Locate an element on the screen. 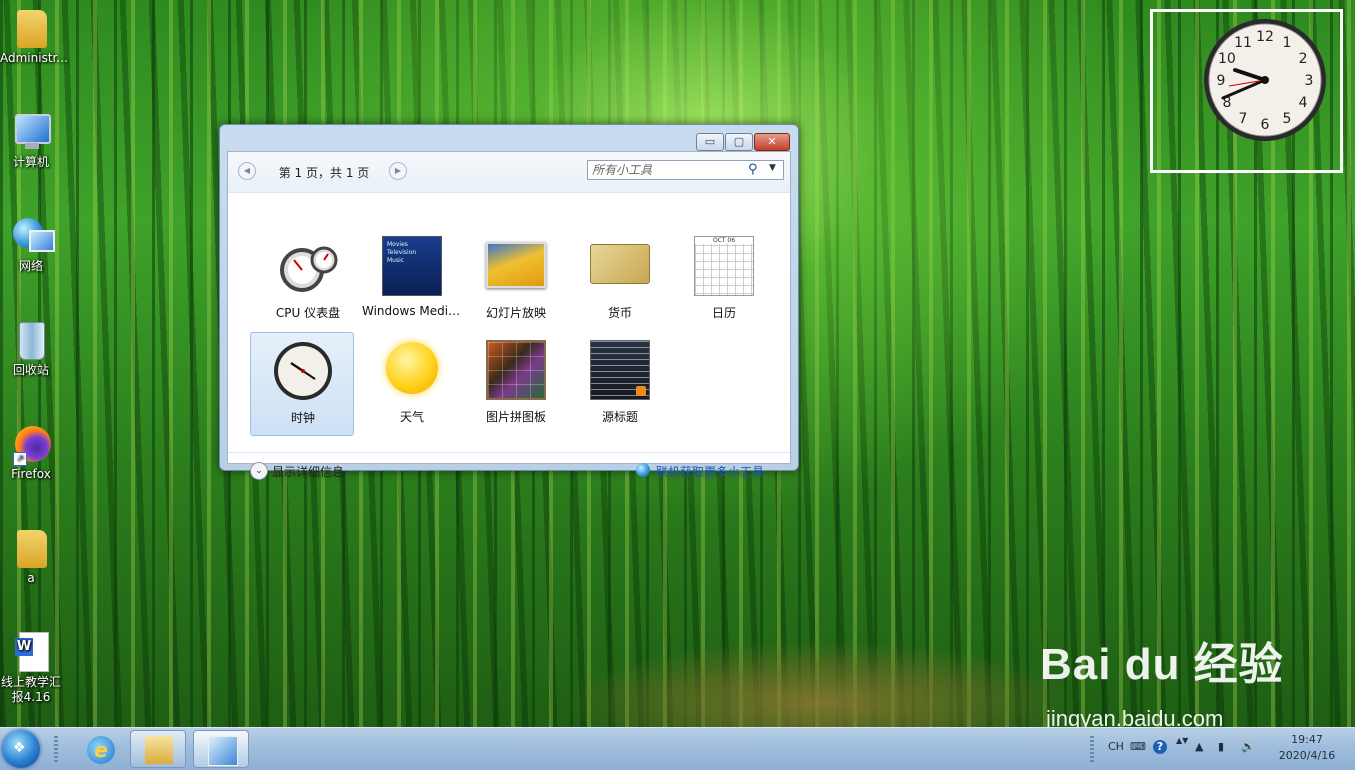 This screenshot has width=1355, height=770. gadget-label: 幻灯片放映 is located at coordinates (515, 313).